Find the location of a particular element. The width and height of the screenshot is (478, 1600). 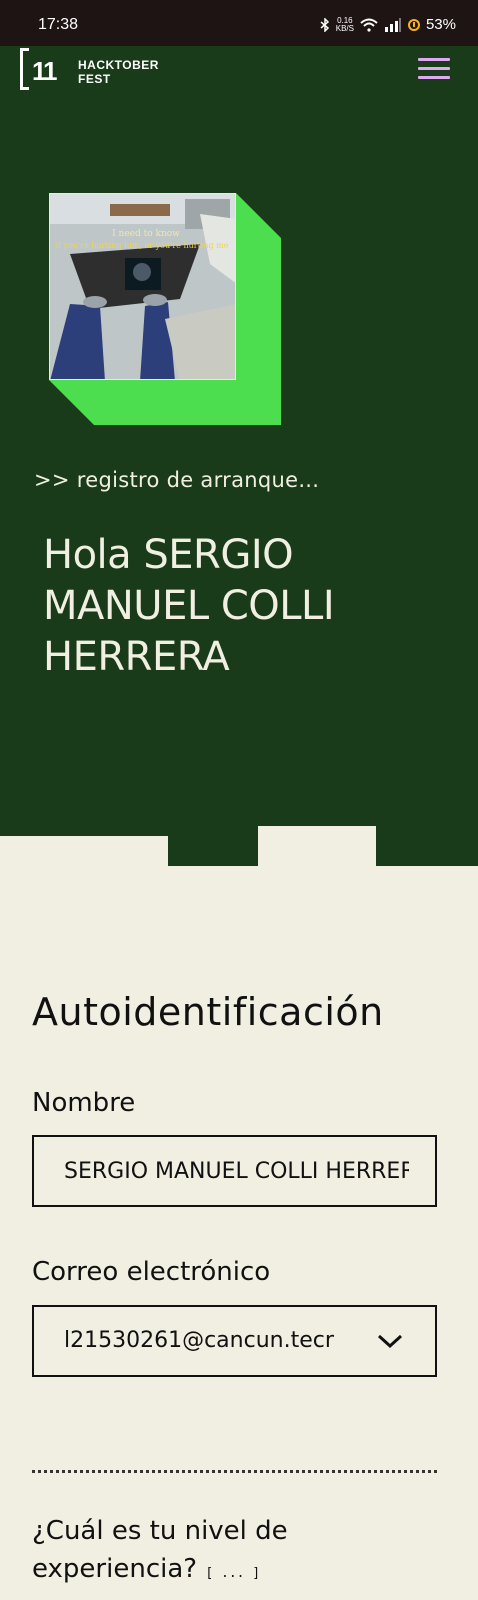

logo-wordmark: HACKTOBER FEST is located at coordinates (118, 72).